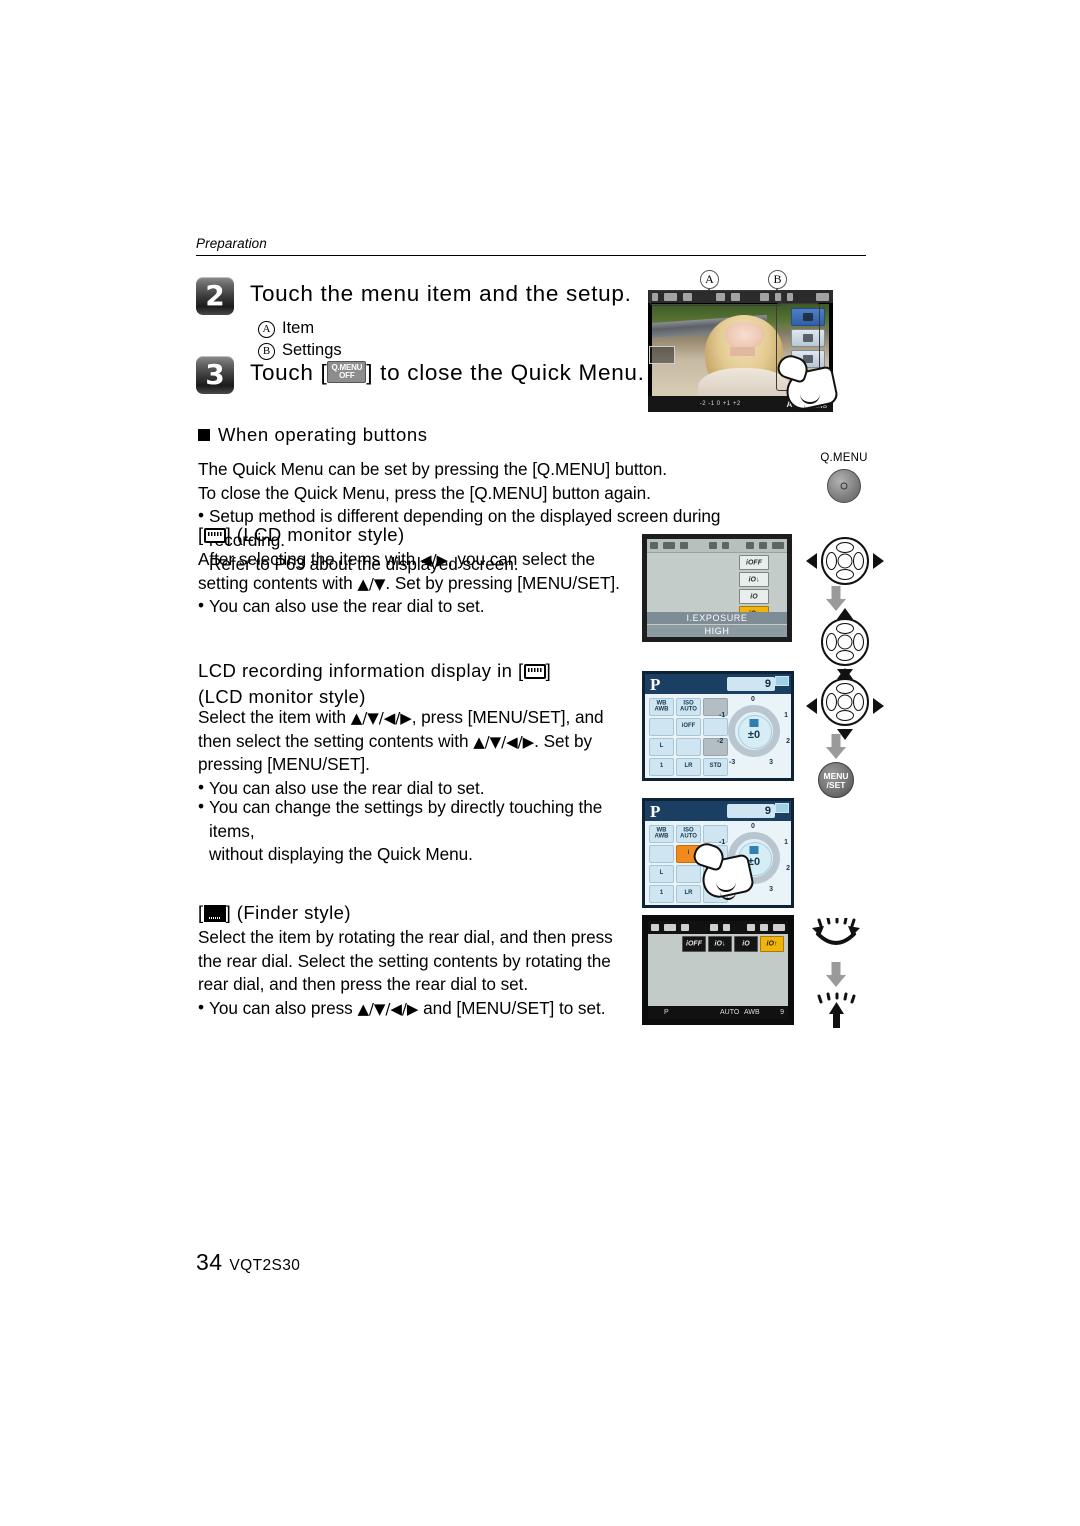 This screenshot has width=1080, height=1526. I want to click on dpad-2-right, so click(858, 642).